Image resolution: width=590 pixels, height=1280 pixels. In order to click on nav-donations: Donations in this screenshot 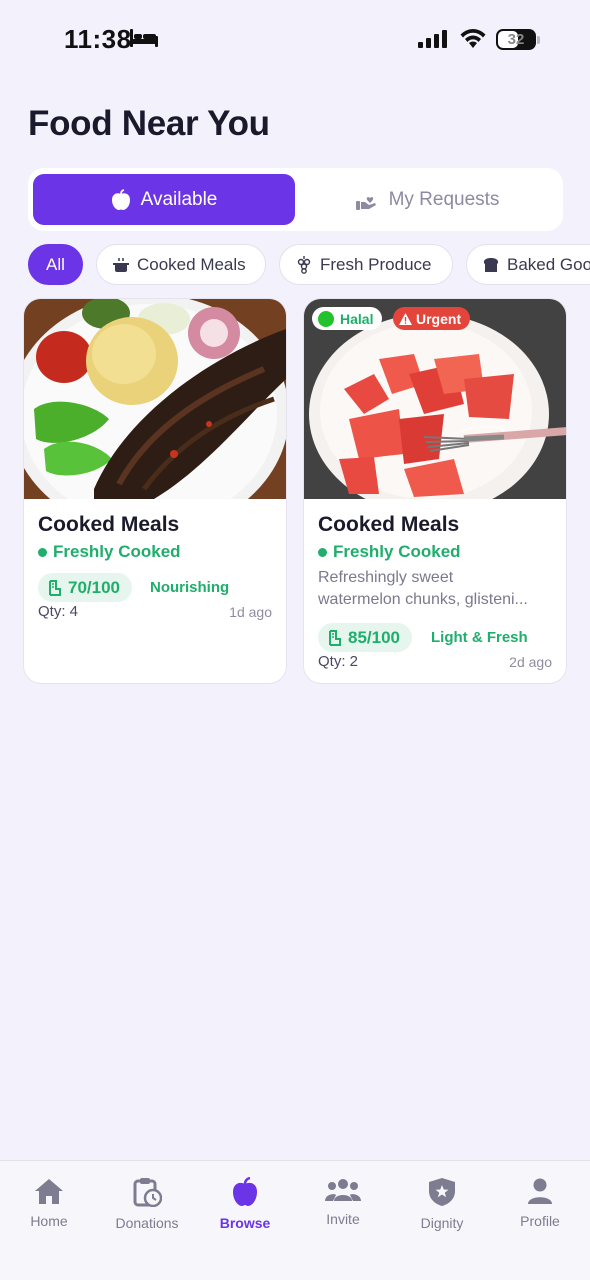, I will do `click(147, 1204)`.